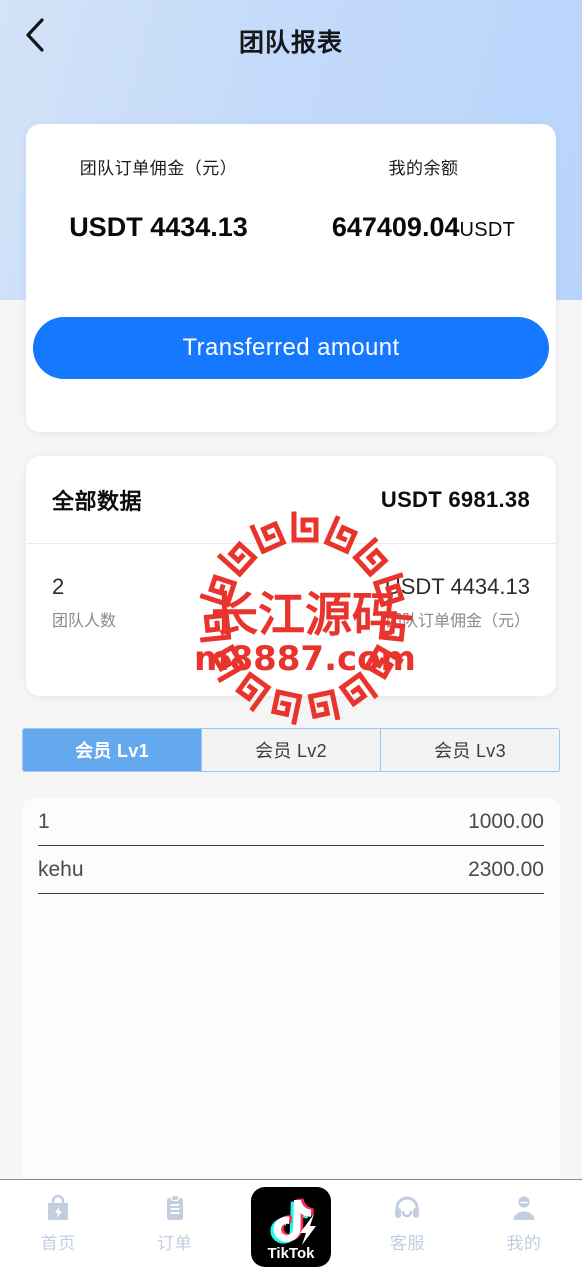  Describe the element at coordinates (175, 1243) in the screenshot. I see `nav-label-orders: 订单` at that location.